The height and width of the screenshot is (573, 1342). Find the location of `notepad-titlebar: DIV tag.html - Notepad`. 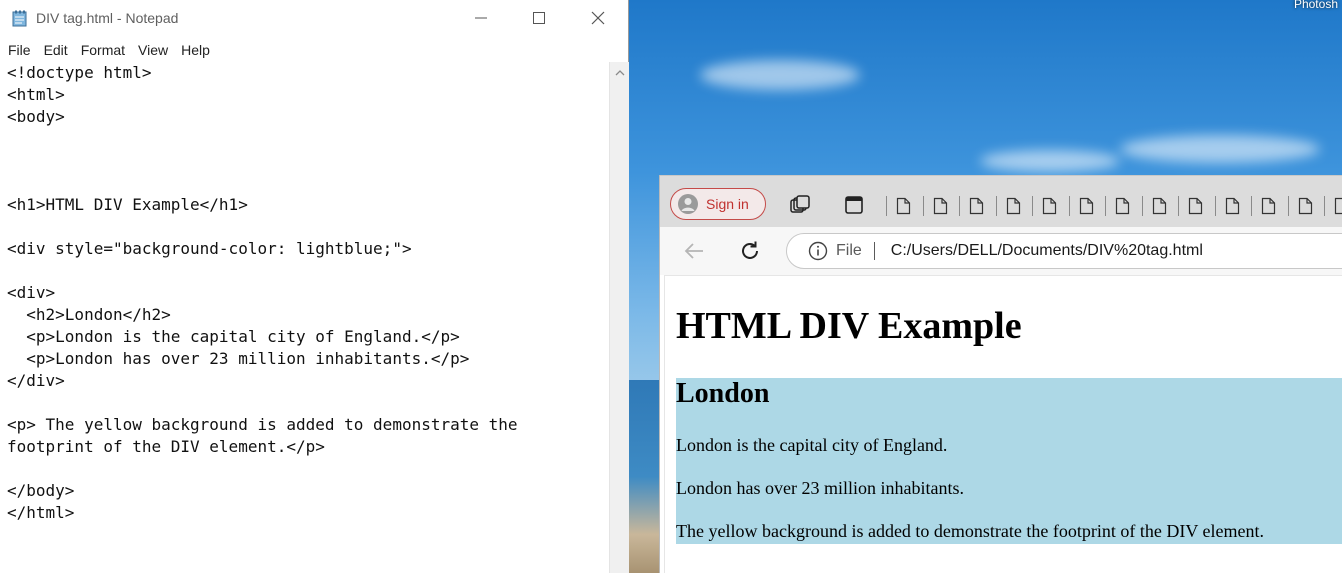

notepad-titlebar: DIV tag.html - Notepad is located at coordinates (314, 19).